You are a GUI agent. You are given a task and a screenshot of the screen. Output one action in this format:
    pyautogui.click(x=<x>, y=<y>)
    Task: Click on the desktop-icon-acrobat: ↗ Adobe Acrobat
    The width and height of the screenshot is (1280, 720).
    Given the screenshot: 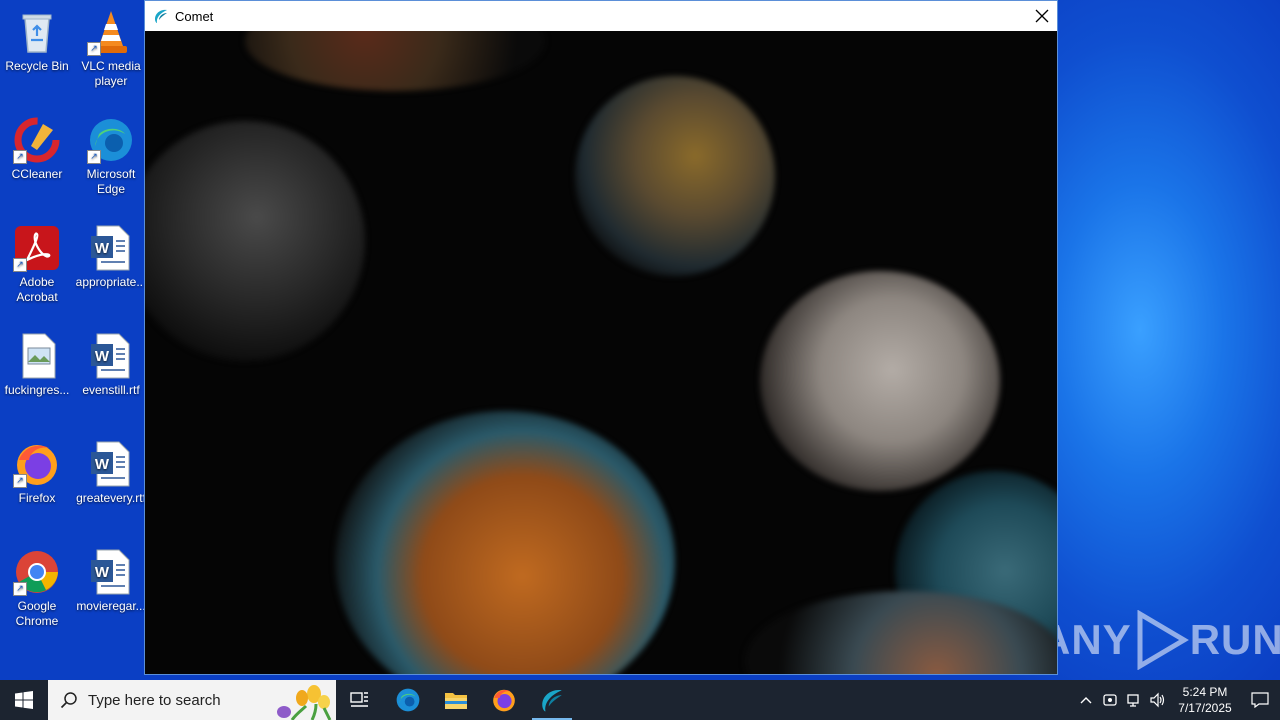 What is the action you would take?
    pyautogui.click(x=37, y=264)
    